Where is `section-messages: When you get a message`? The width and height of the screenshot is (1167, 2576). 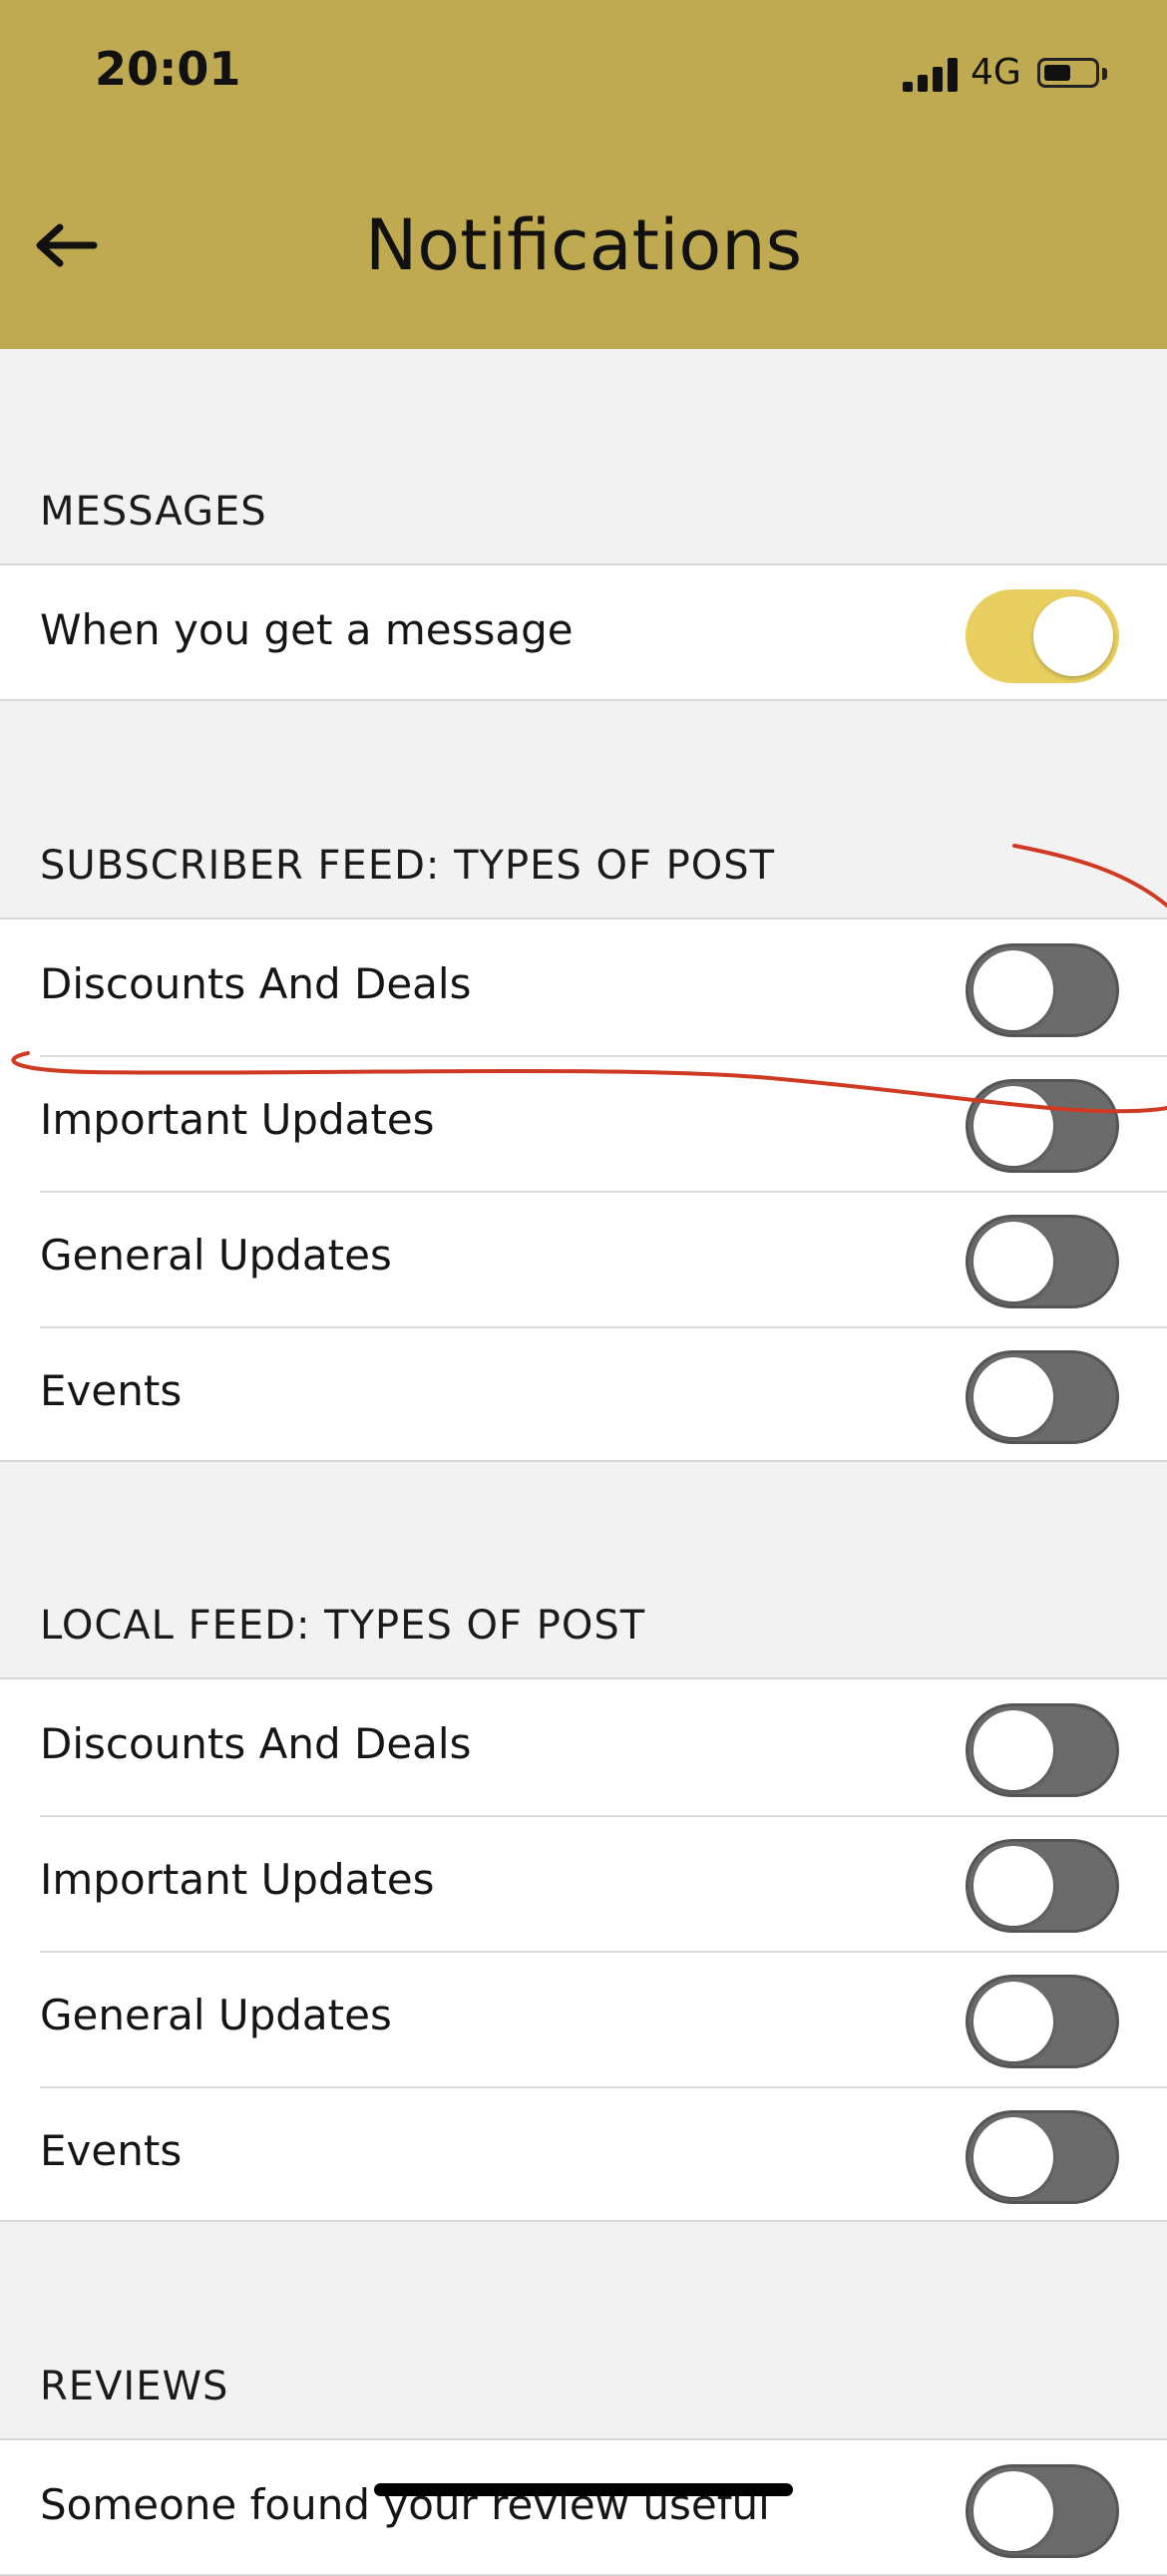
section-messages: When you get a message is located at coordinates (583, 632).